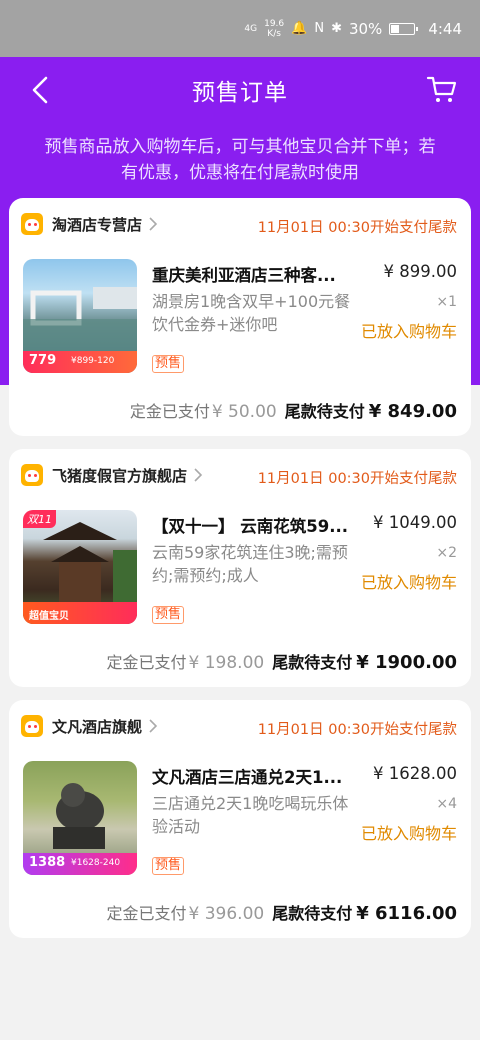  Describe the element at coordinates (251, 28) in the screenshot. I see `signal-icon: 4G` at that location.